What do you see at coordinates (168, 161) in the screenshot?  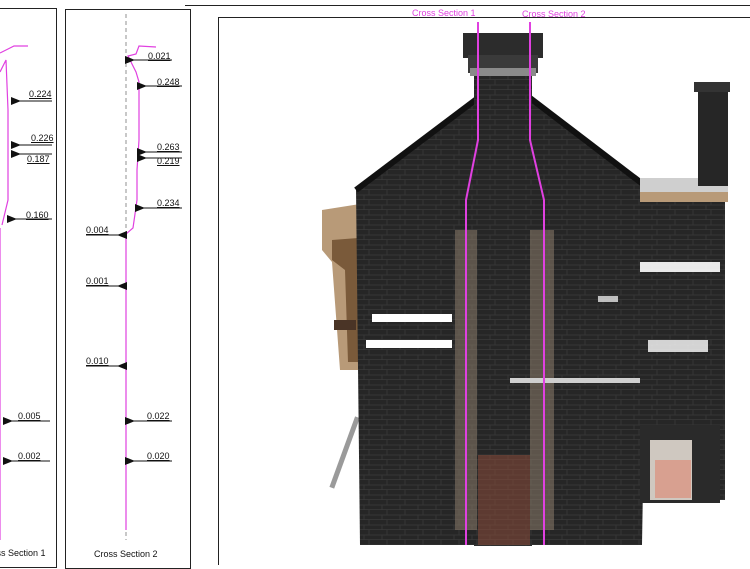 I see `section-2-value-4: 0.219` at bounding box center [168, 161].